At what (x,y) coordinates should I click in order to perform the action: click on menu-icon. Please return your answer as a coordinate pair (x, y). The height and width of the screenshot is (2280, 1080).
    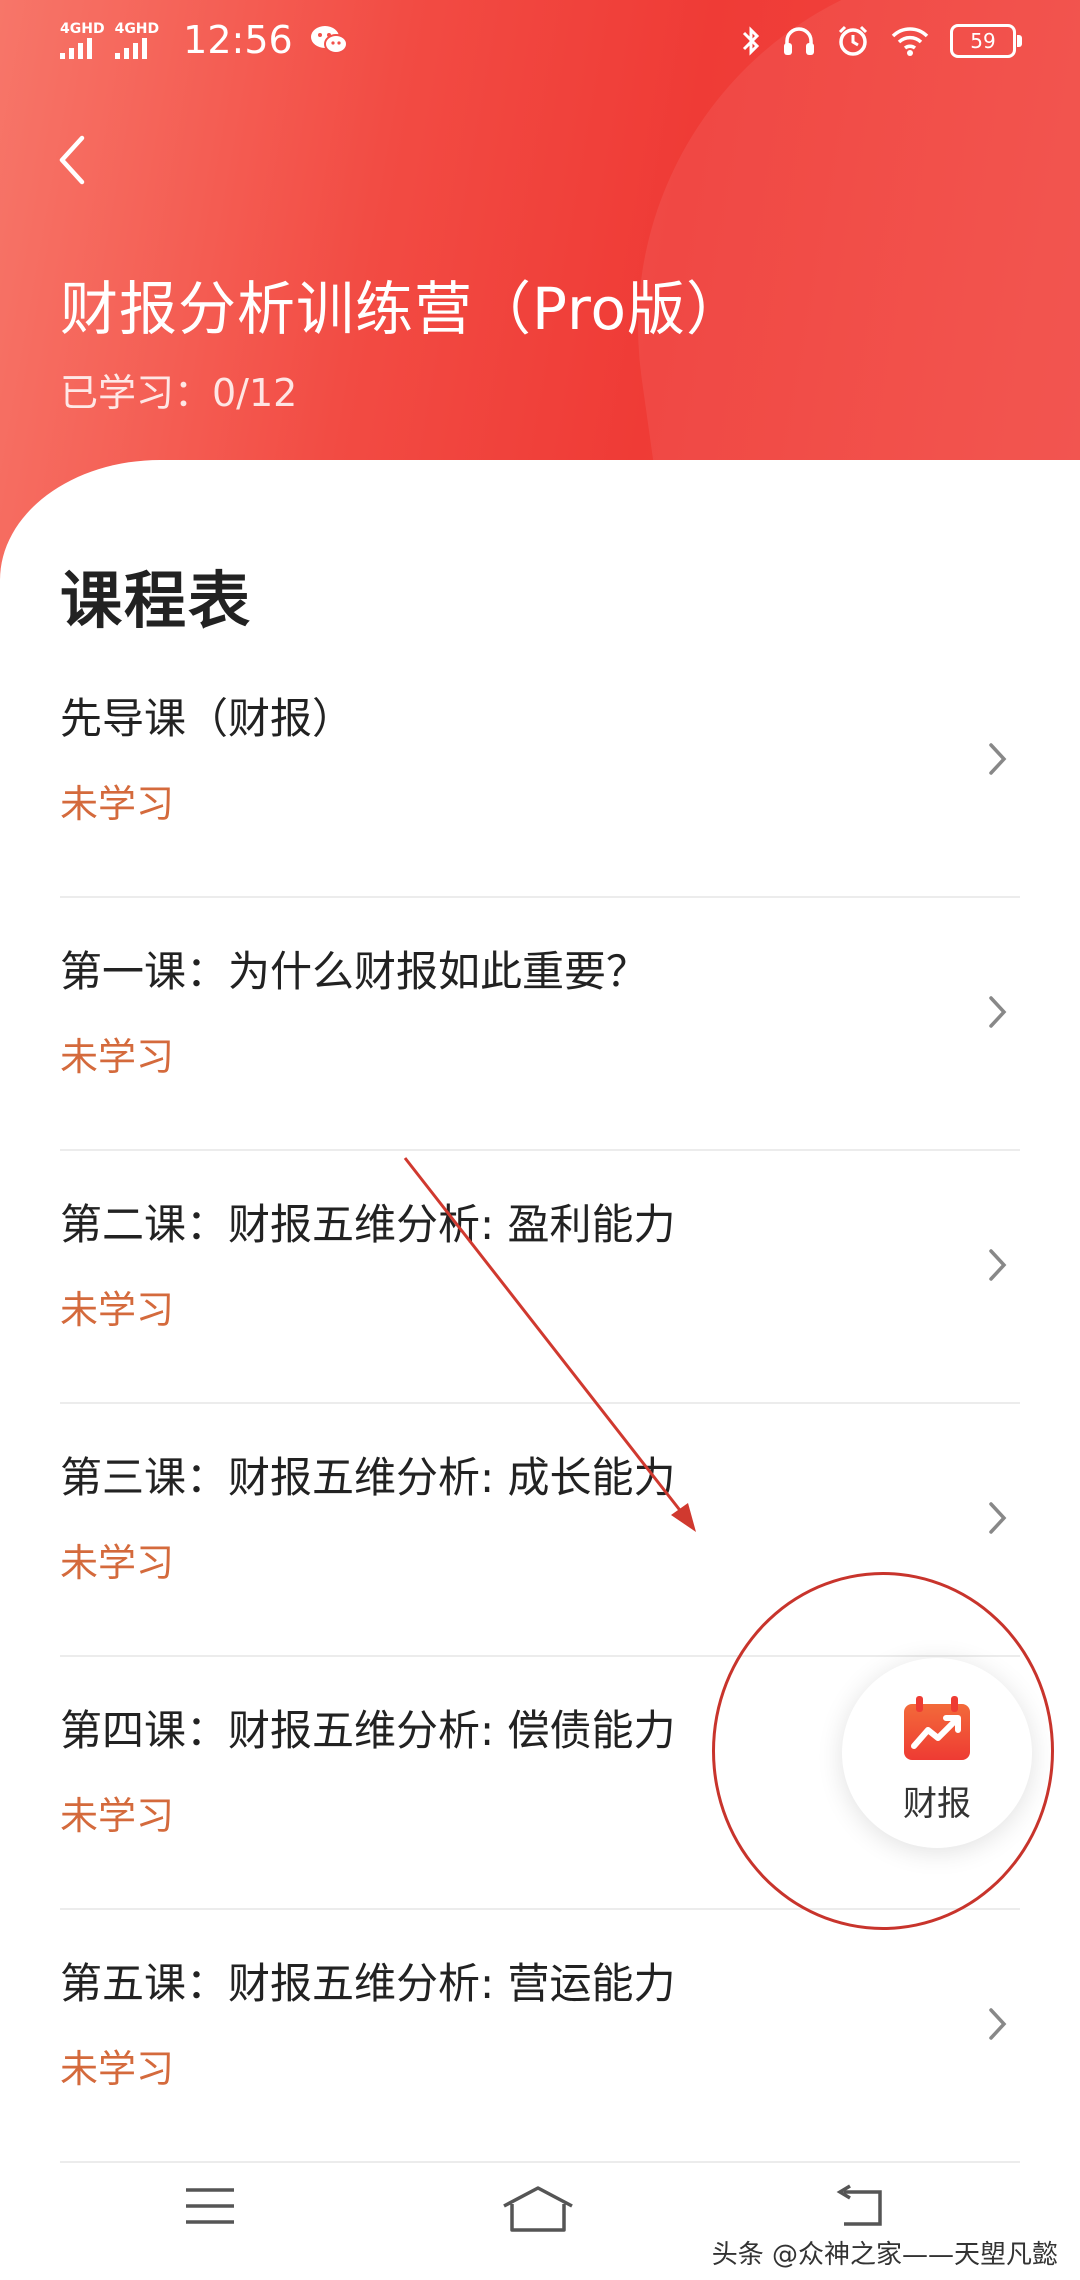
    Looking at the image, I should click on (210, 2206).